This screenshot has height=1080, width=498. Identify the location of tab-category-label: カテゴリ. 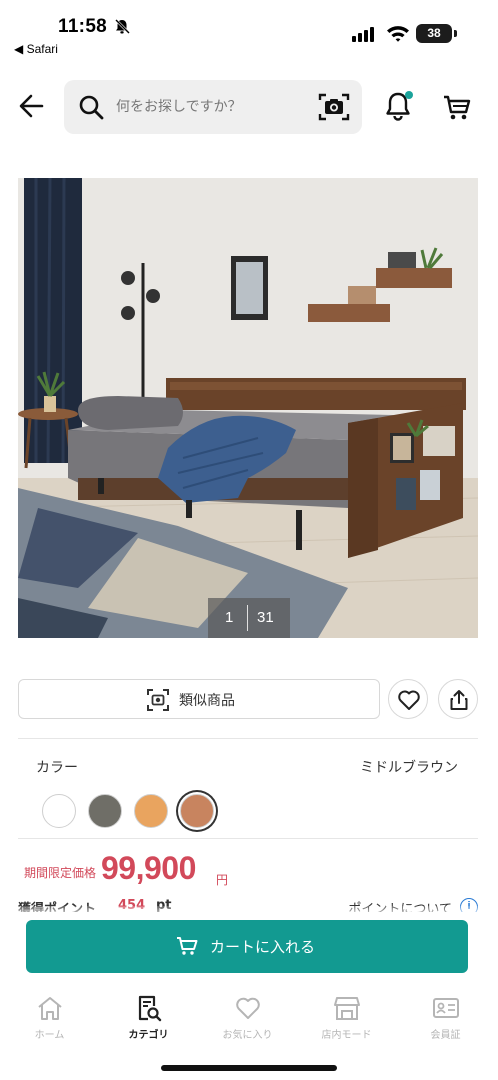
(148, 1035).